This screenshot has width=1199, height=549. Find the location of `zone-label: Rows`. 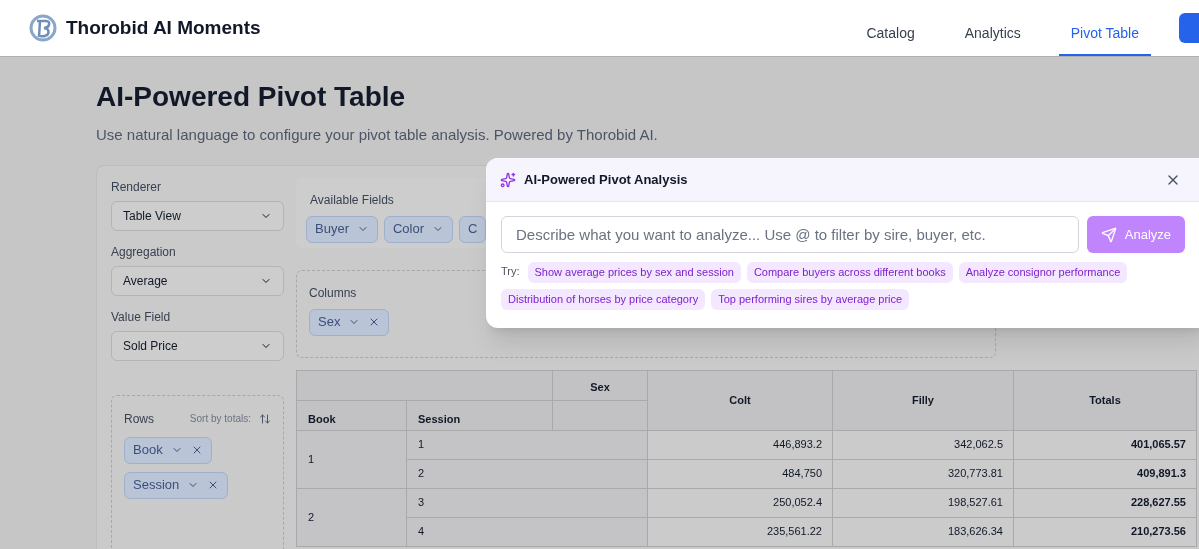

zone-label: Rows is located at coordinates (139, 419).